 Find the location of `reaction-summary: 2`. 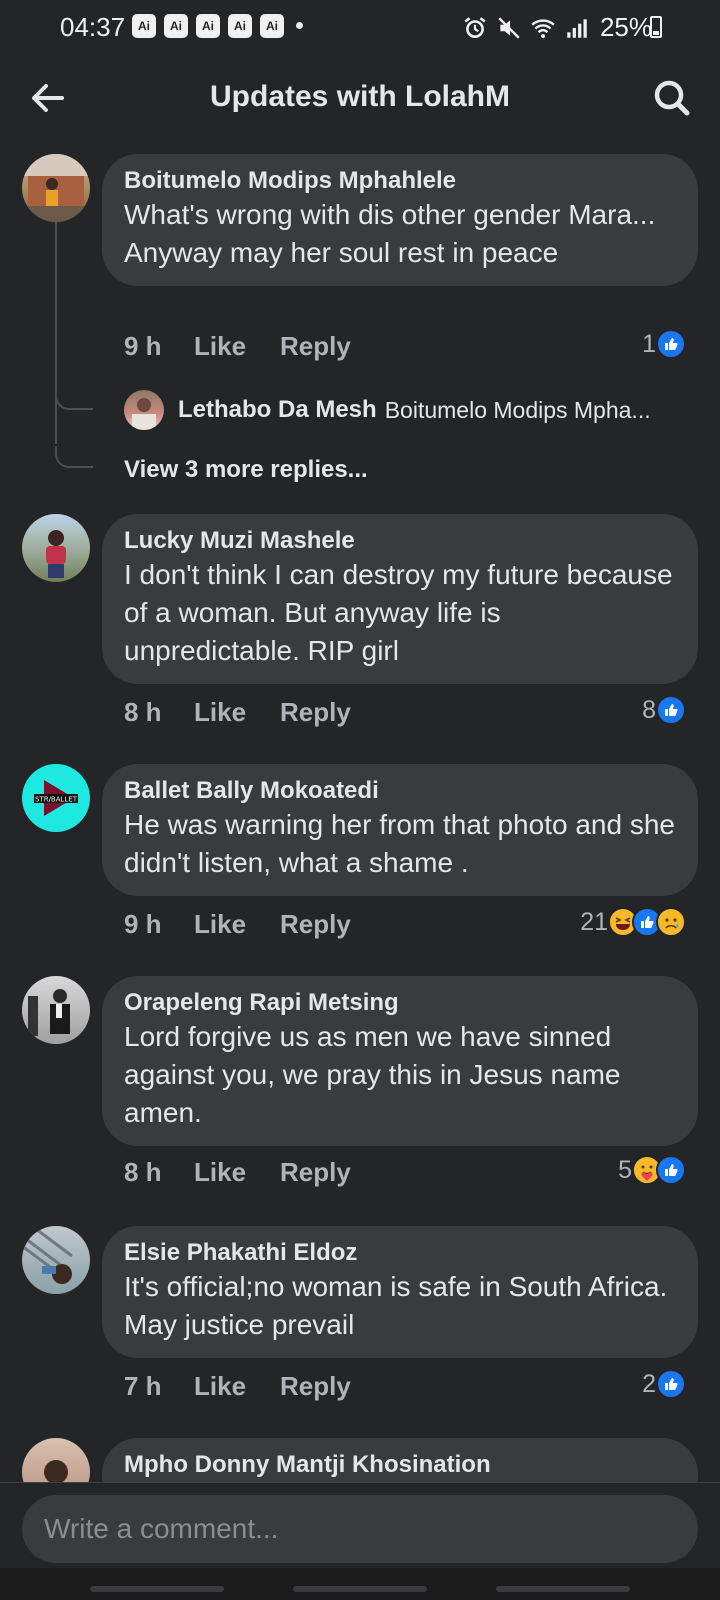

reaction-summary: 2 is located at coordinates (664, 1384).